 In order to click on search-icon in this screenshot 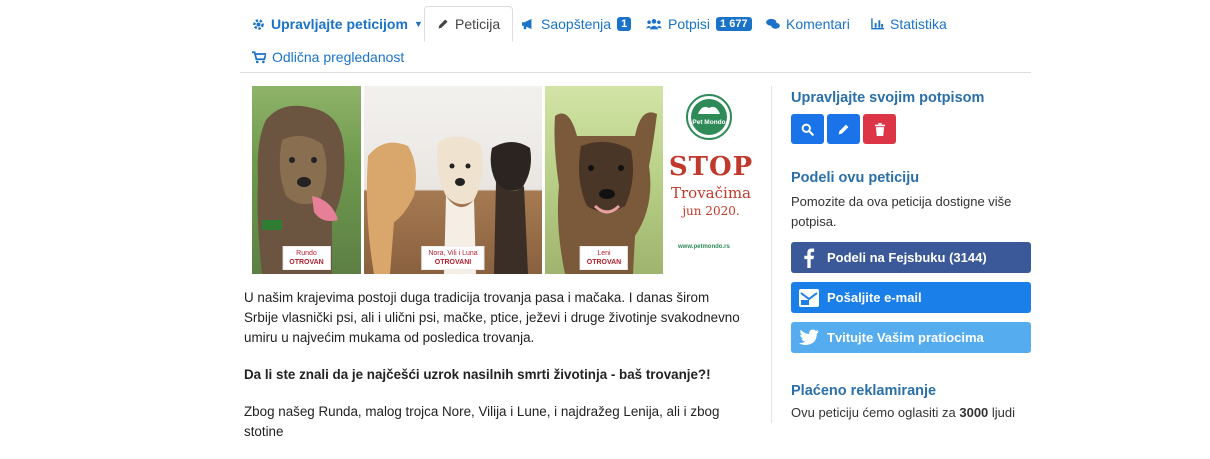, I will do `click(807, 129)`.